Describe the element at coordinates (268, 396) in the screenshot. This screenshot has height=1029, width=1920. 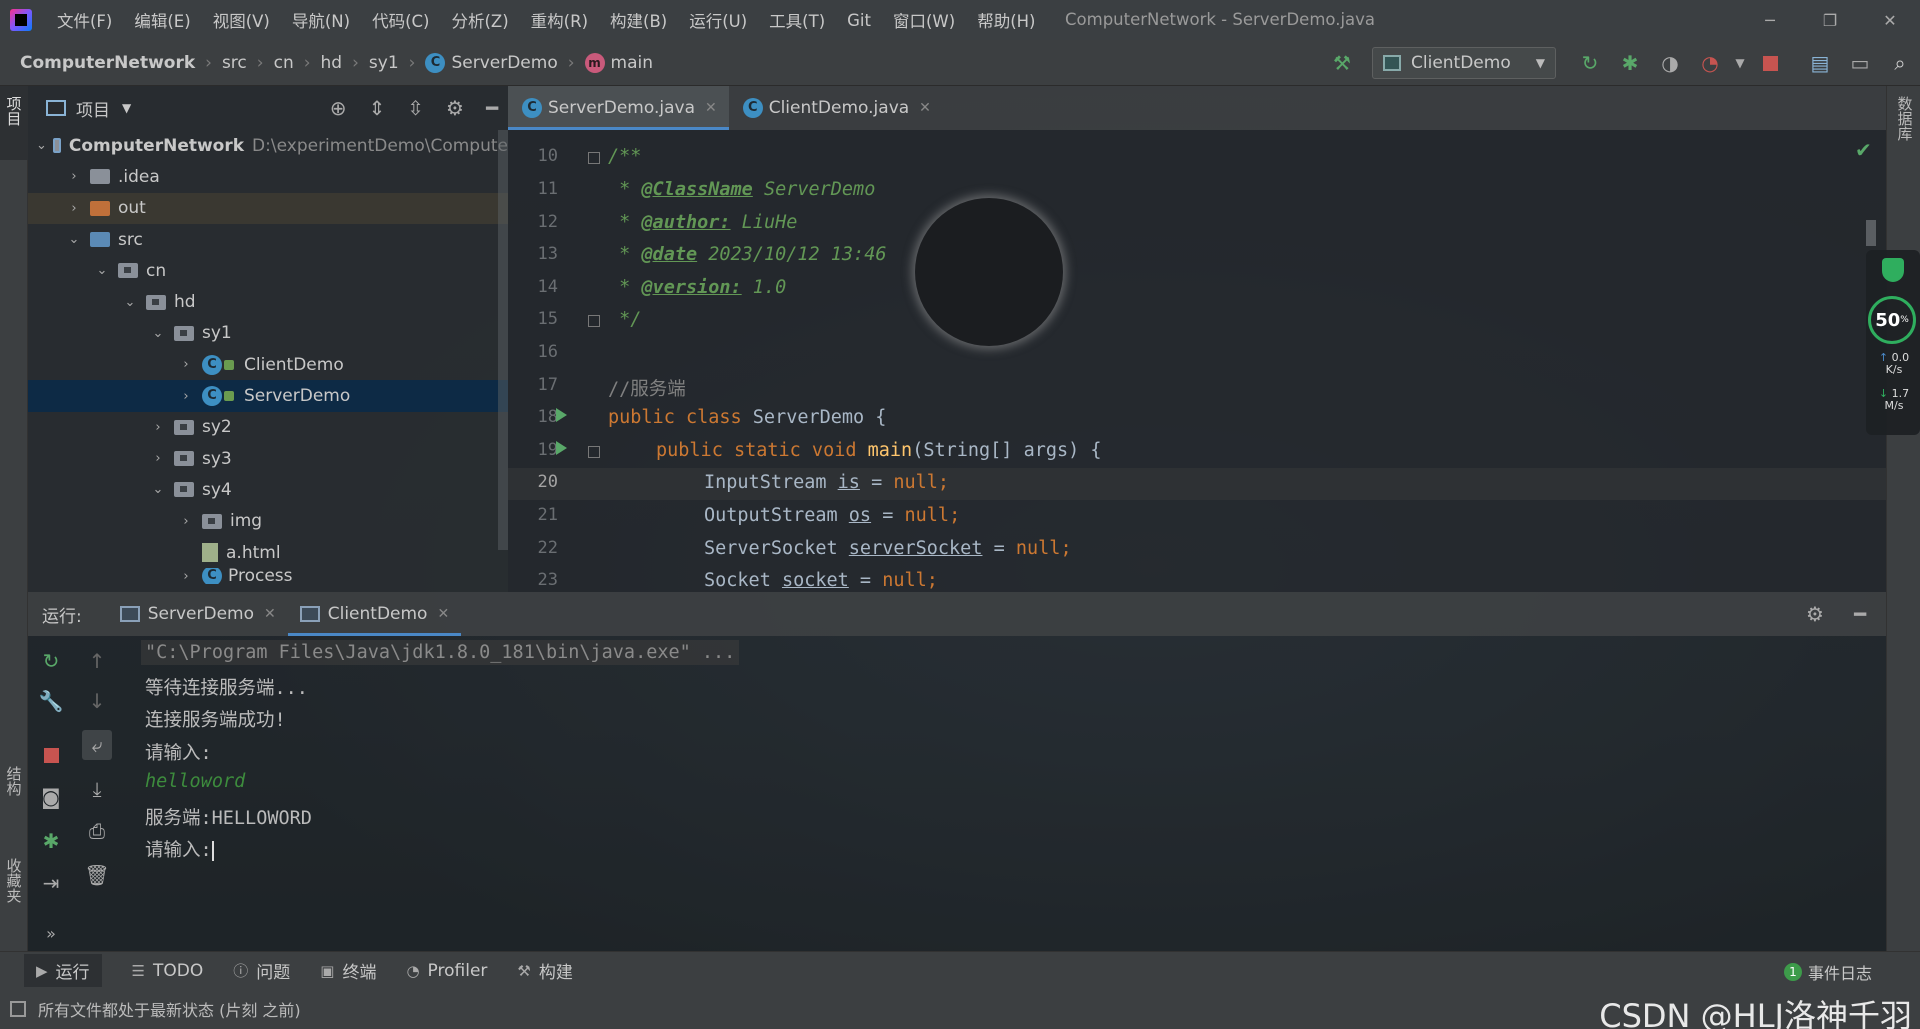
I see `tree-item-serverdemo: › C ServerDemo` at that location.